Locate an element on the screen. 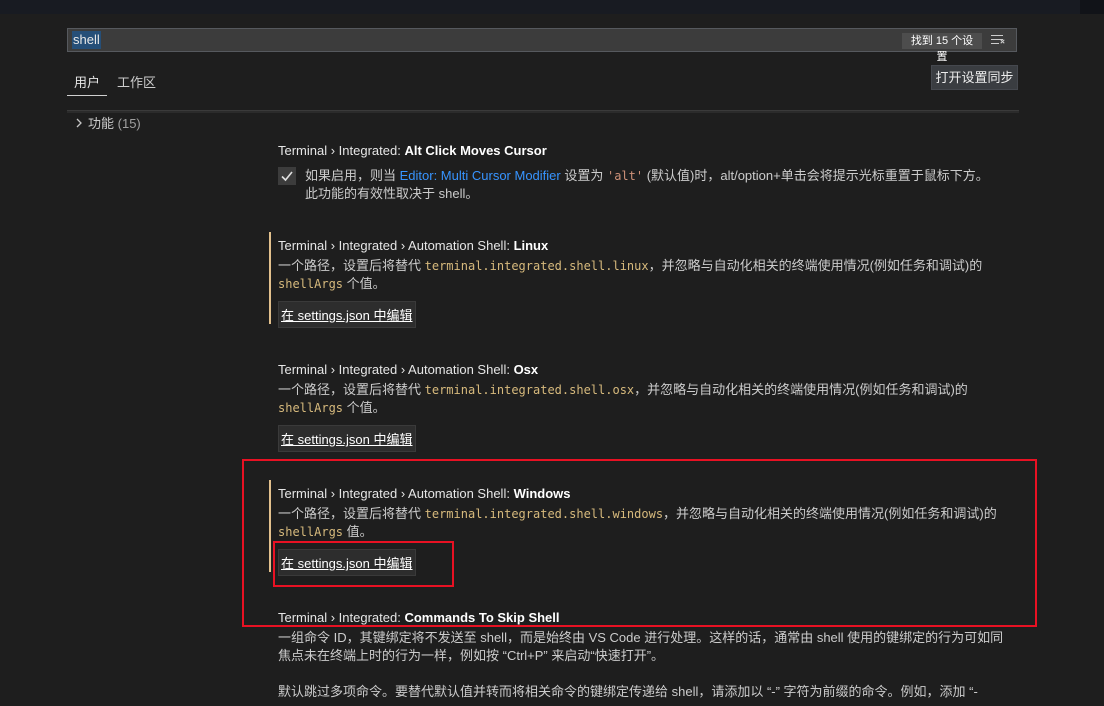  desc-code: terminal.integrated.shell.linux is located at coordinates (536, 266).